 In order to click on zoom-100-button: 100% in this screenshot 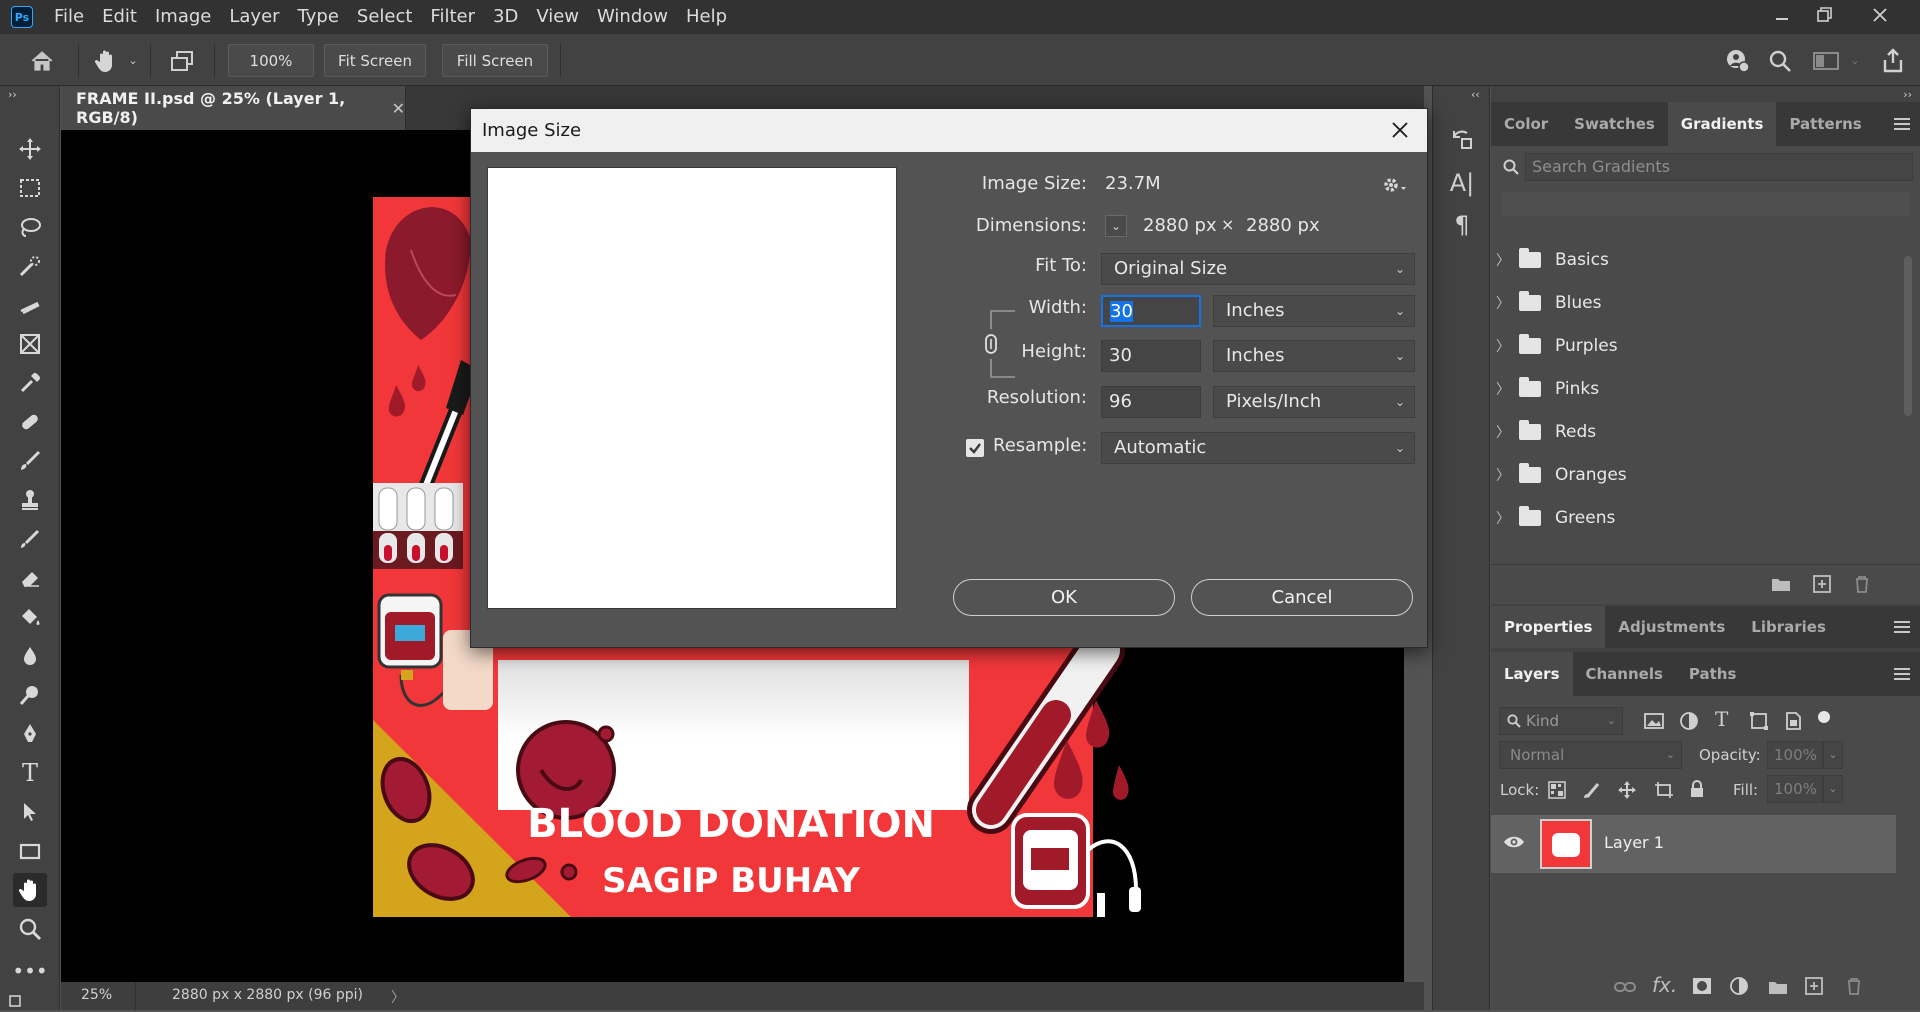, I will do `click(271, 60)`.